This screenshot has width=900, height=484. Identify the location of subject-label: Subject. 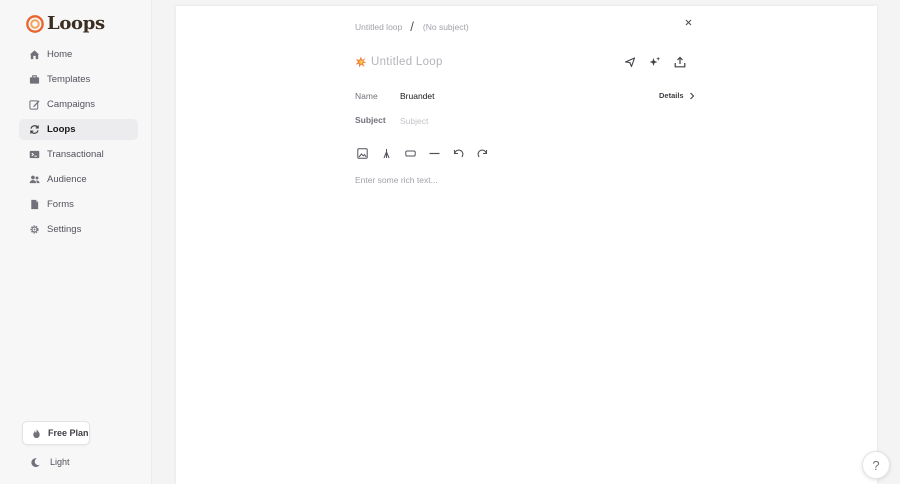
(370, 120).